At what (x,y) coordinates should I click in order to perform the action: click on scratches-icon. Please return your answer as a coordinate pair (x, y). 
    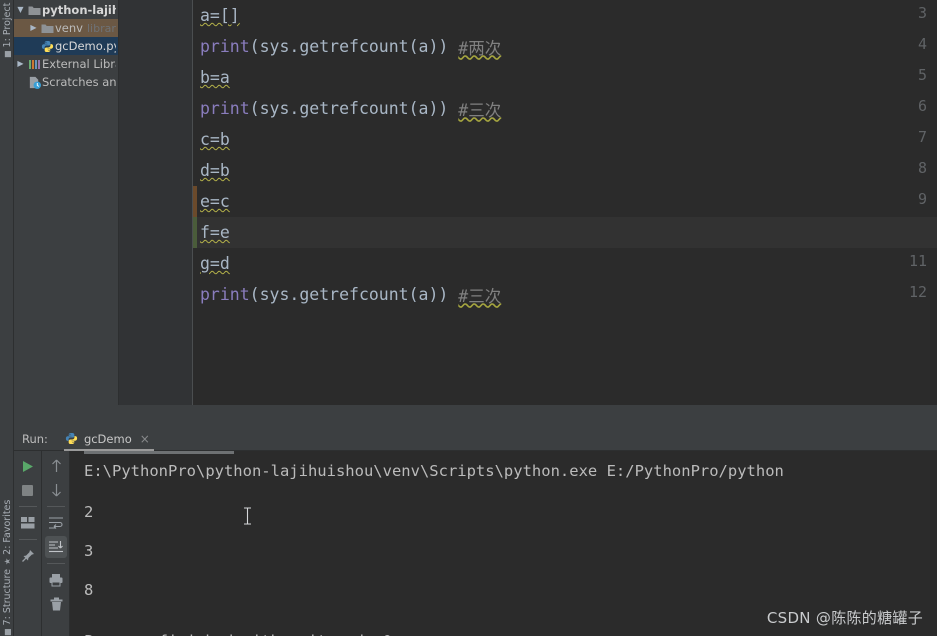
    Looking at the image, I should click on (34, 82).